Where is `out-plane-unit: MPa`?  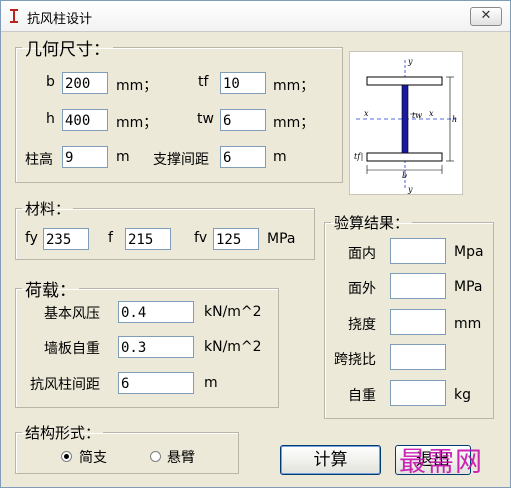 out-plane-unit: MPa is located at coordinates (468, 287).